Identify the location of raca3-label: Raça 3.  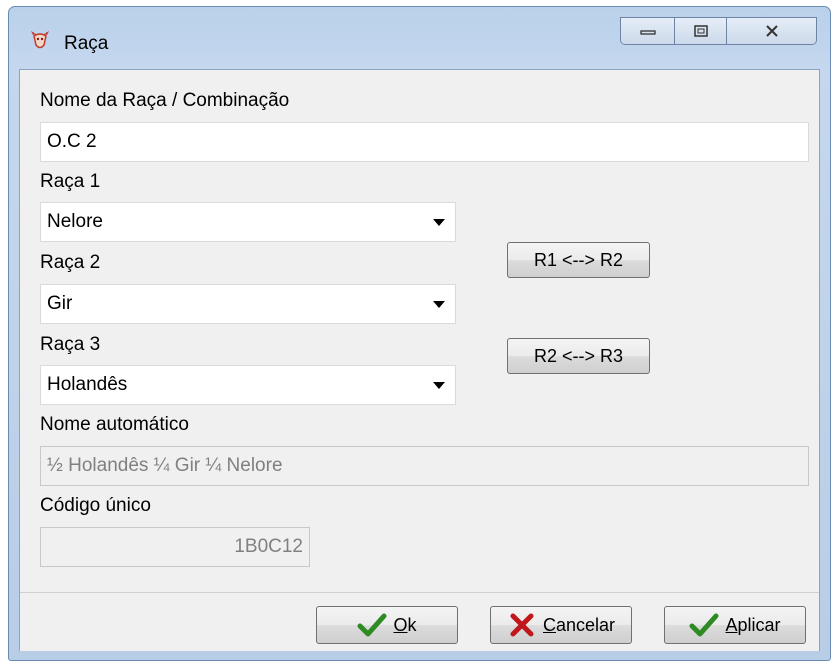
(70, 344).